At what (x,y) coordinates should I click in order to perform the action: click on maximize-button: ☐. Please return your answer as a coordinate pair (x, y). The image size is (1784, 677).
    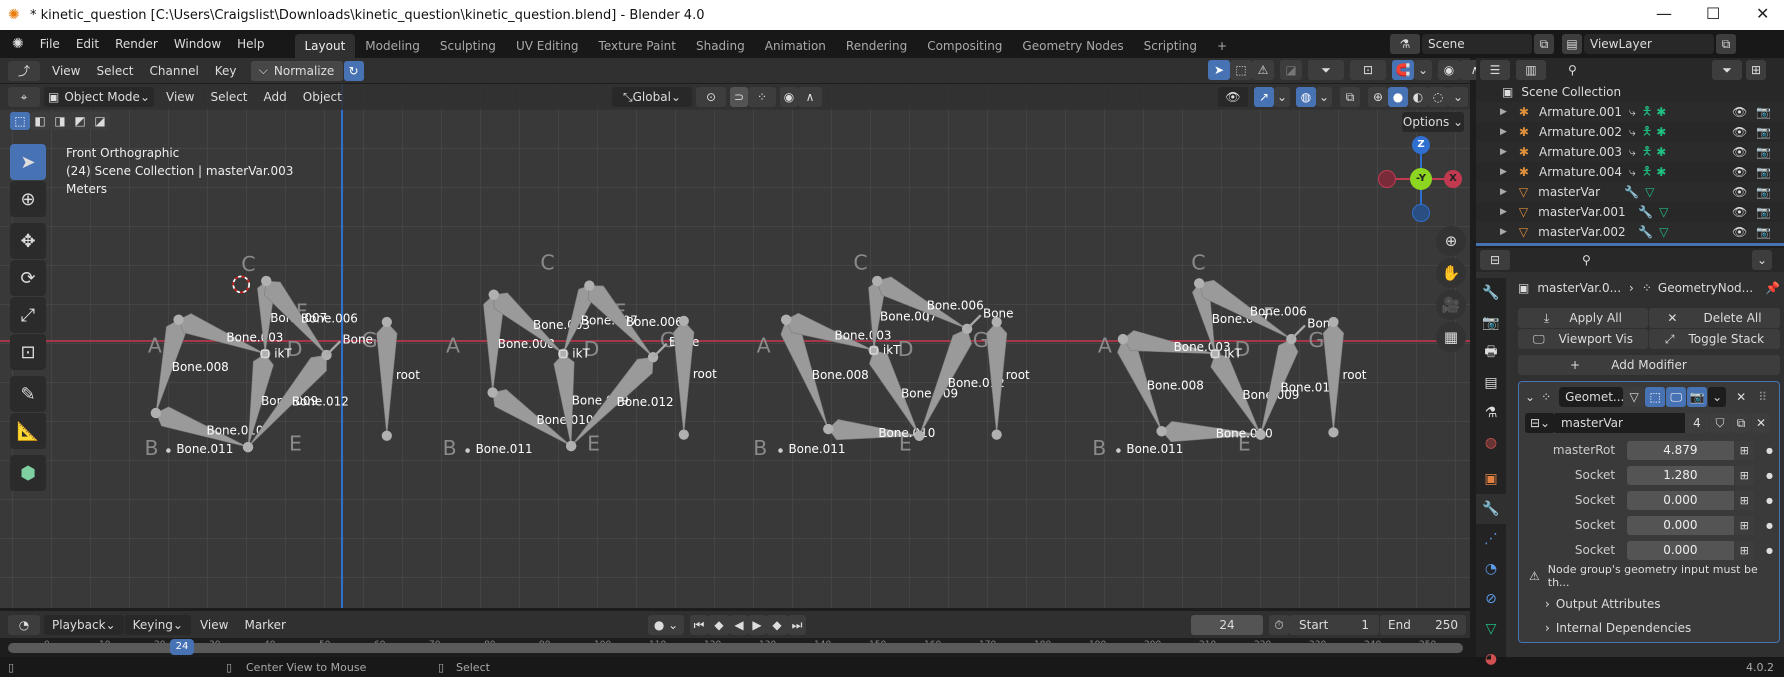
    Looking at the image, I should click on (1713, 13).